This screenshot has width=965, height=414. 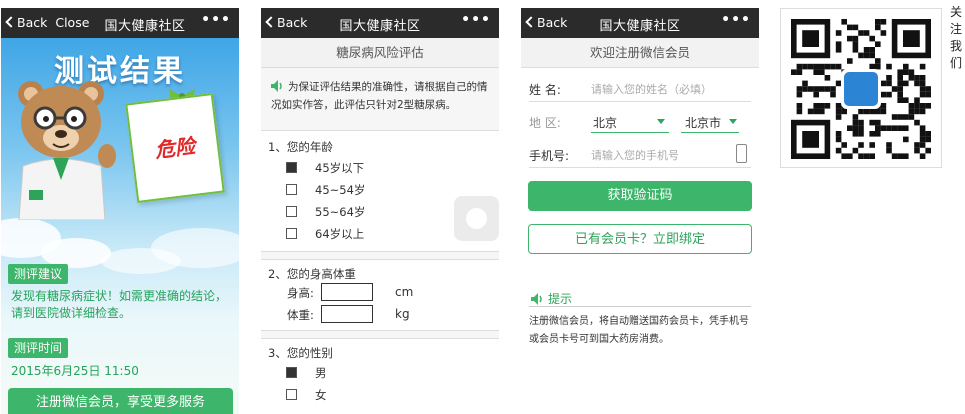 What do you see at coordinates (639, 330) in the screenshot?
I see `tip-text: 注册微信会员，将自动赠送国药会员卡，凭手机号或会员卡号可到国大药房消费。` at bounding box center [639, 330].